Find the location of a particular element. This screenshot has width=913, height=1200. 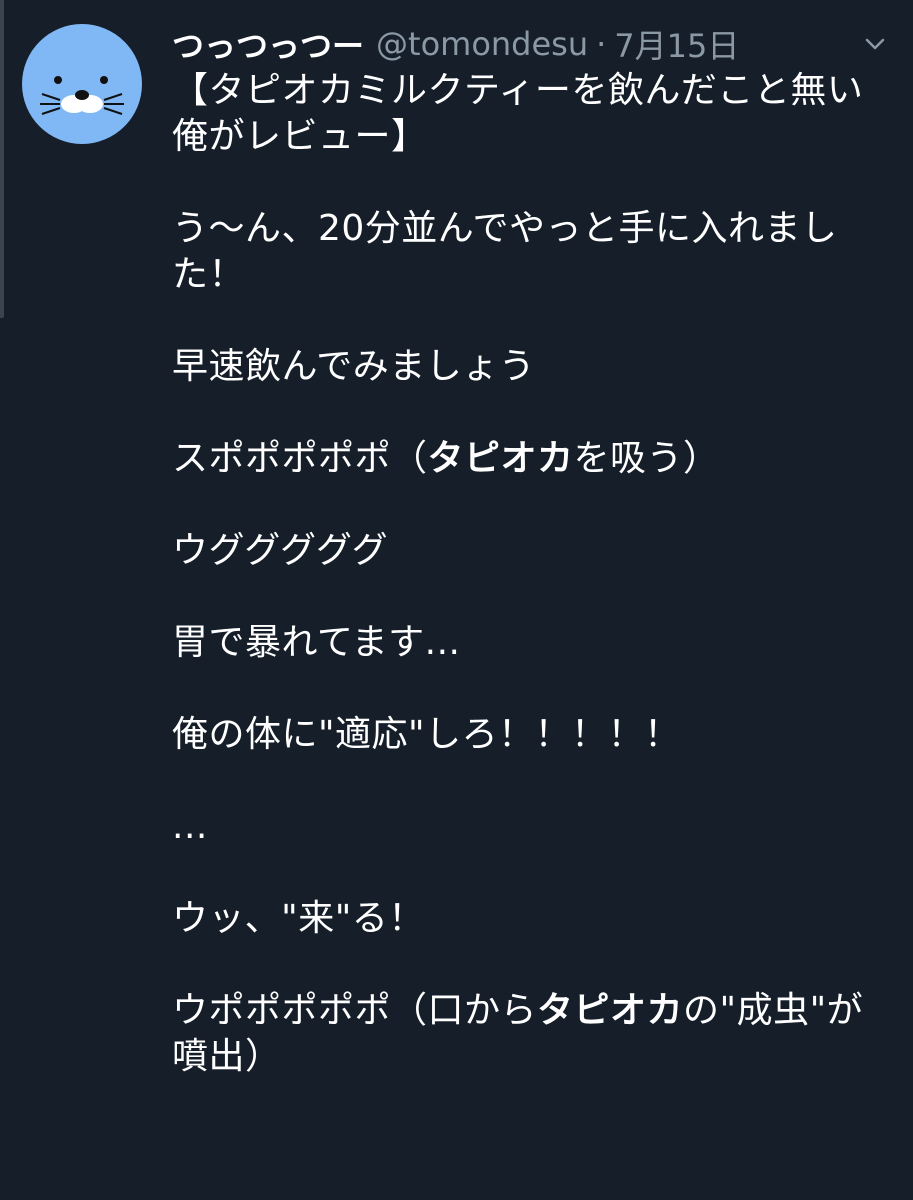

tweet-header: つっつっつー @tomondesu · 7月15日 is located at coordinates (522, 44).